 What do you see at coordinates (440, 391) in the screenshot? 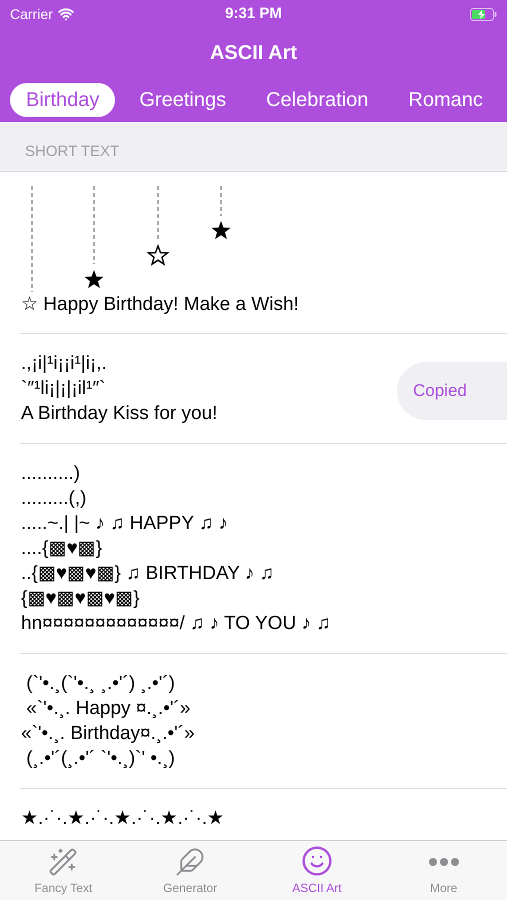
I see `copied-label: Copied` at bounding box center [440, 391].